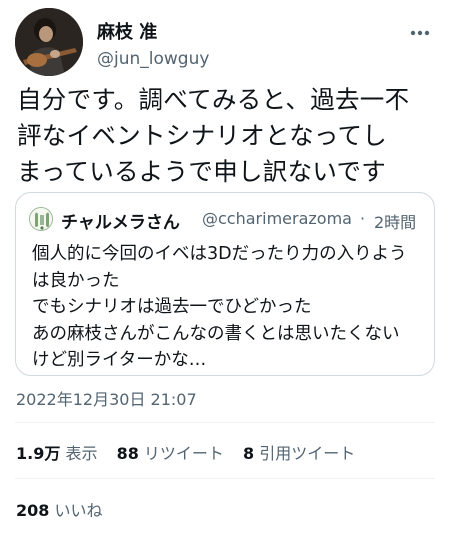  What do you see at coordinates (249, 453) in the screenshot?
I see `quotes-count: 8` at bounding box center [249, 453].